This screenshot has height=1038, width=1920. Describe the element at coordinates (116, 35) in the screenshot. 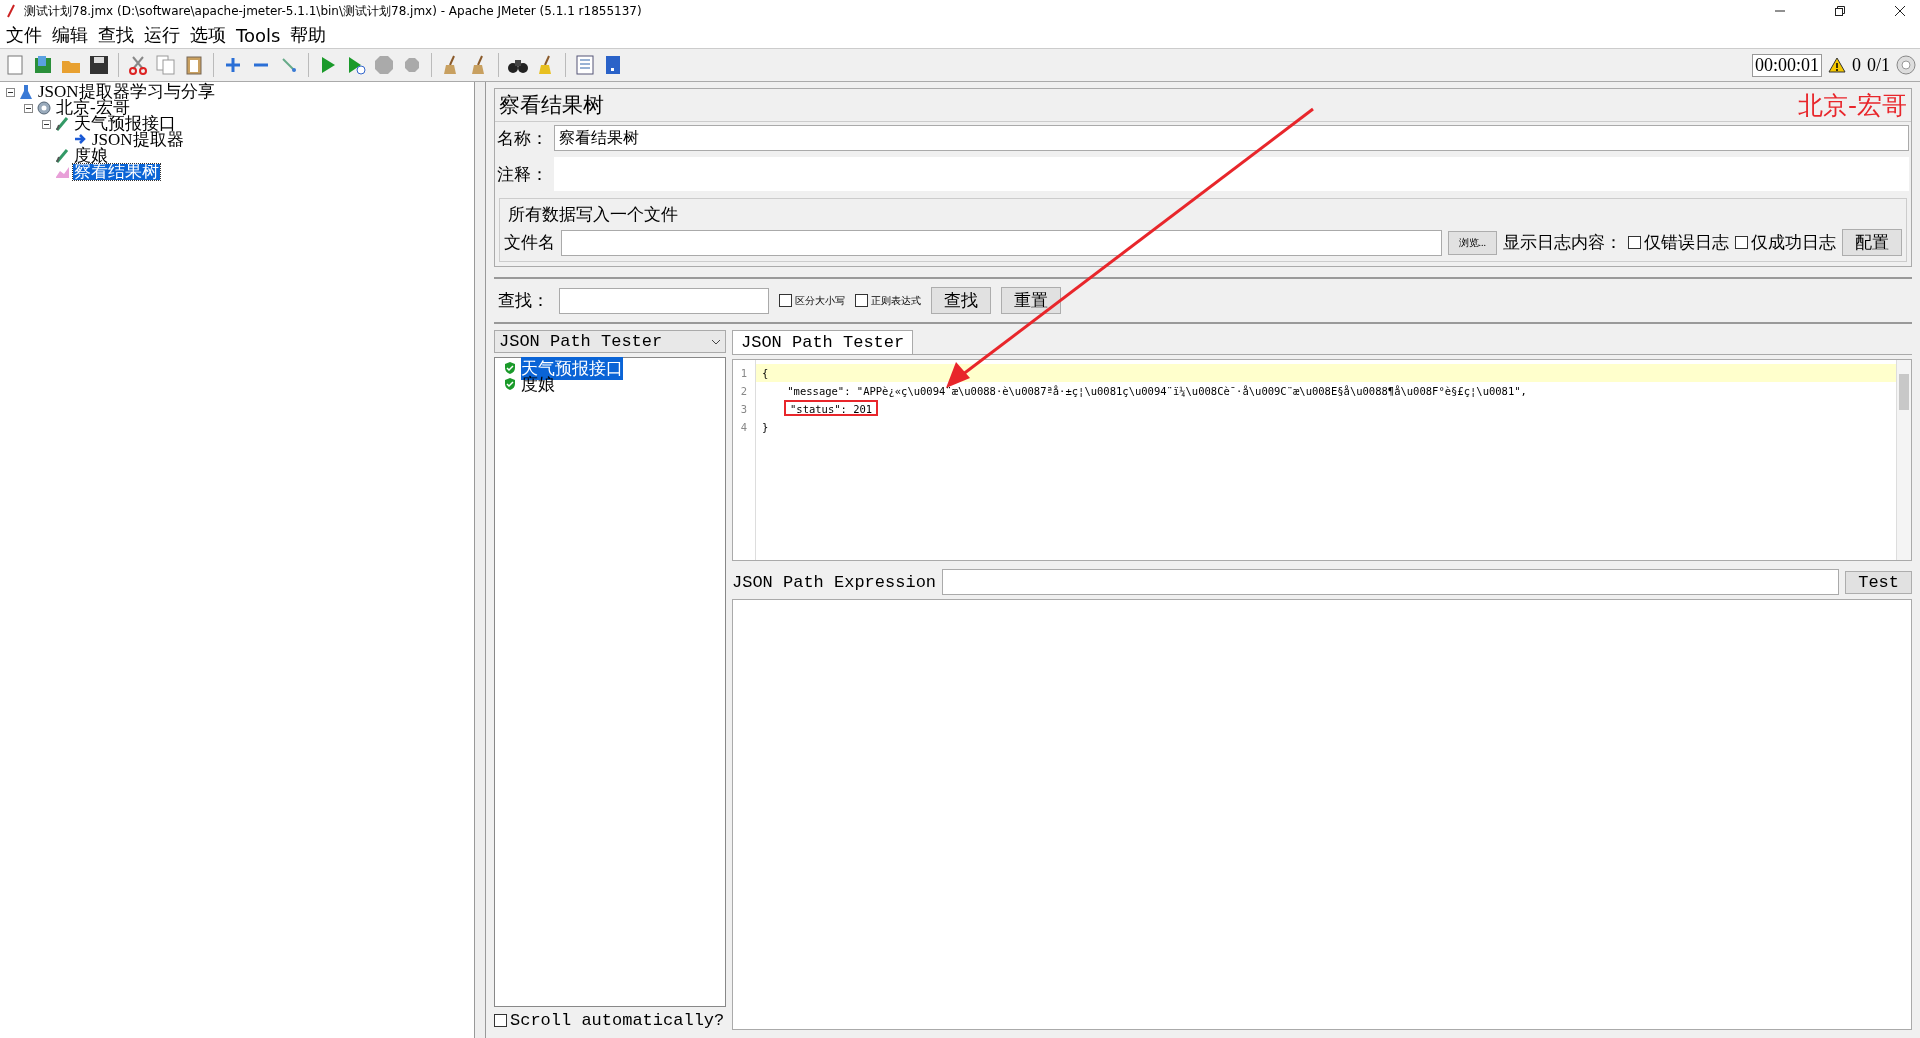

I see `menu-item: 查找` at that location.